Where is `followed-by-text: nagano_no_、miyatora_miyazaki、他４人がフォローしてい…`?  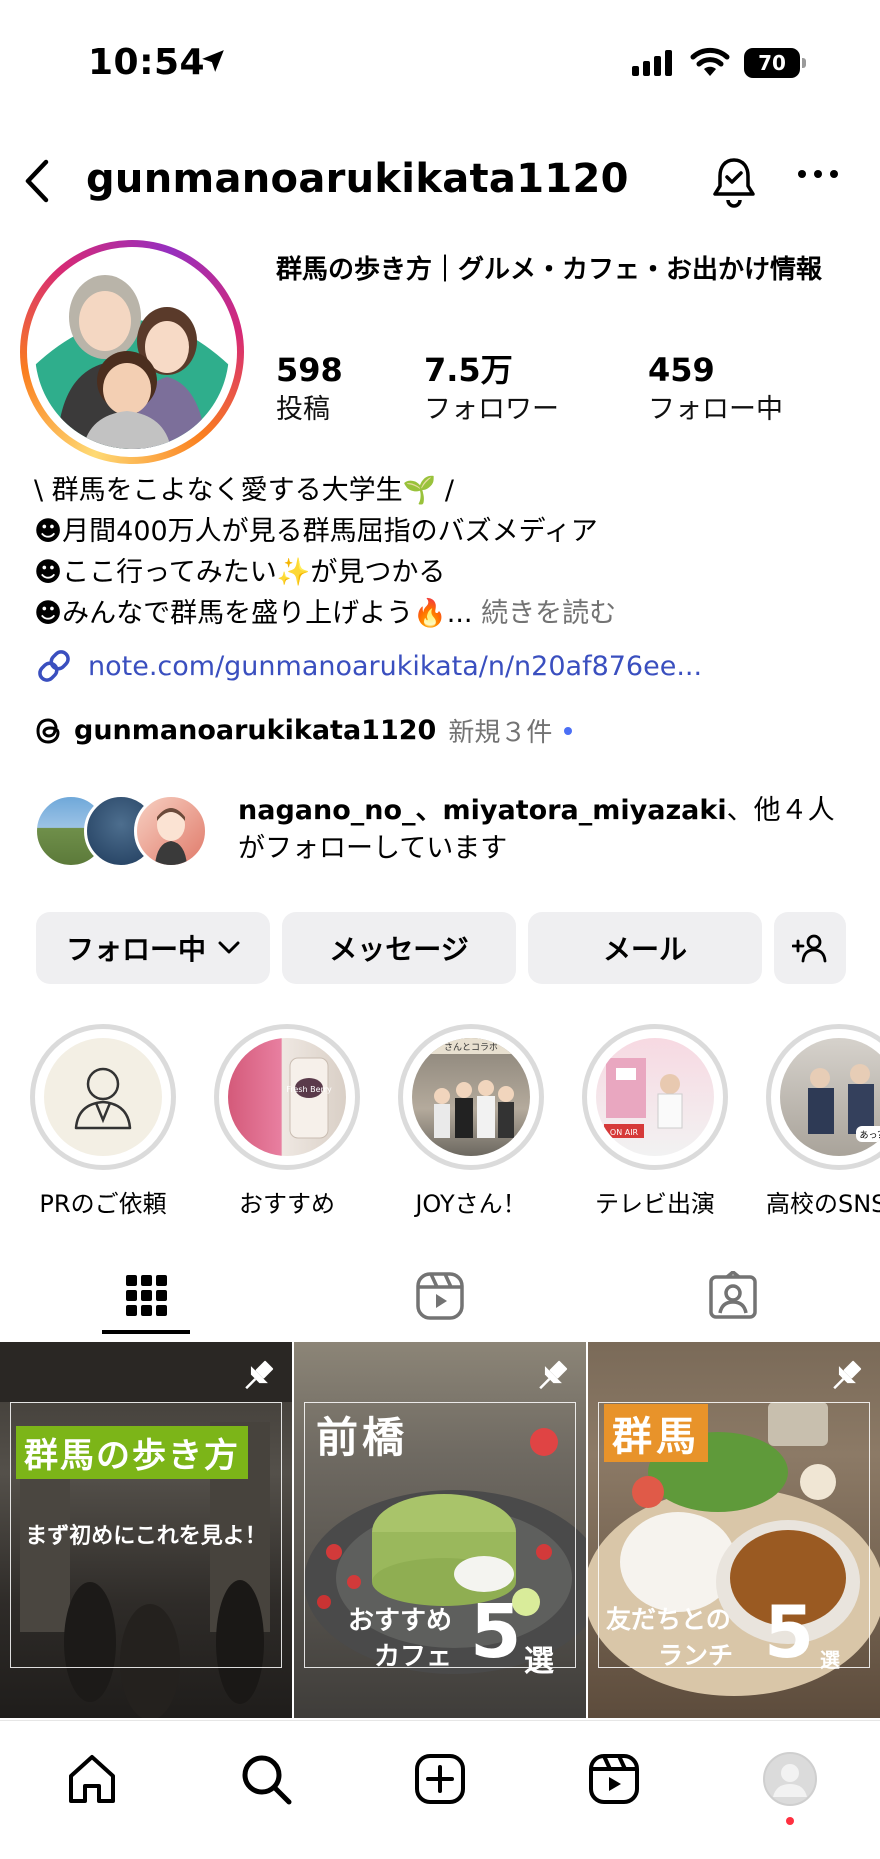
followed-by-text: nagano_no_、miyatora_miyazaki、他４人がフォローしてい… is located at coordinates (548, 830).